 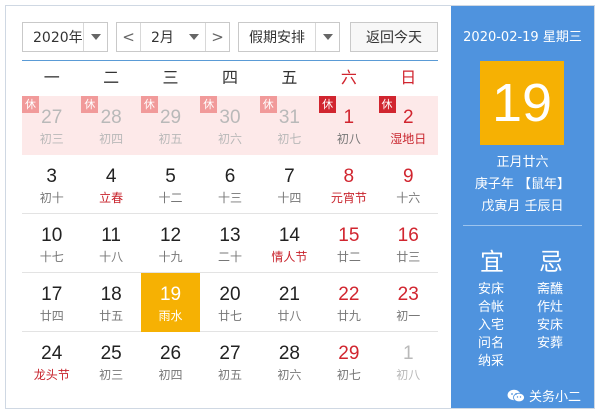 What do you see at coordinates (229, 302) in the screenshot?
I see `day-cell: 20 廿七` at bounding box center [229, 302].